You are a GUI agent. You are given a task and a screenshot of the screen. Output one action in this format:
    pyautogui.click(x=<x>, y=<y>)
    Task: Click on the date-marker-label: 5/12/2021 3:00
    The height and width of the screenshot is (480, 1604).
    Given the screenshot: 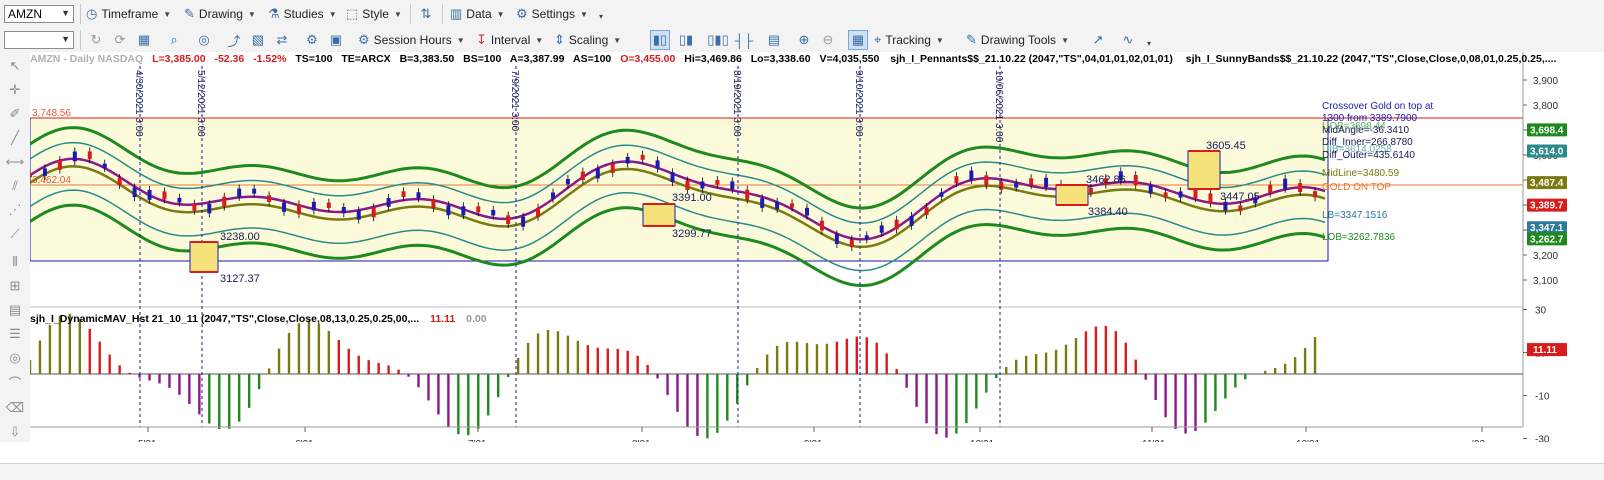 What is the action you would take?
    pyautogui.click(x=200, y=103)
    